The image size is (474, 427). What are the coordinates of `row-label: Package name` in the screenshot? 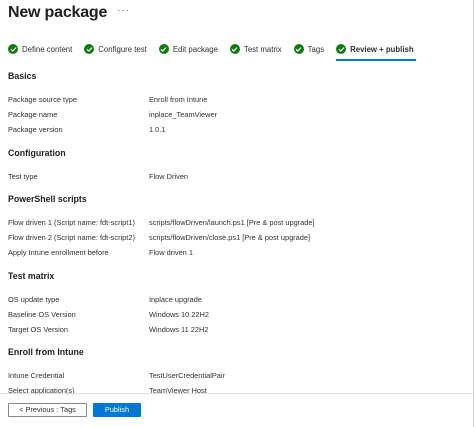 It's located at (33, 114).